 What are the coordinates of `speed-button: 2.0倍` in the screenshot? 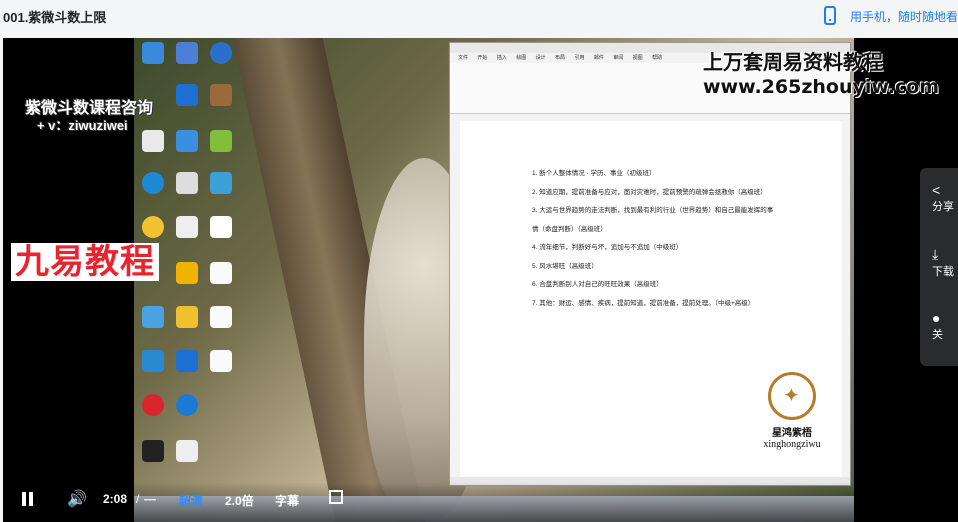 It's located at (239, 500).